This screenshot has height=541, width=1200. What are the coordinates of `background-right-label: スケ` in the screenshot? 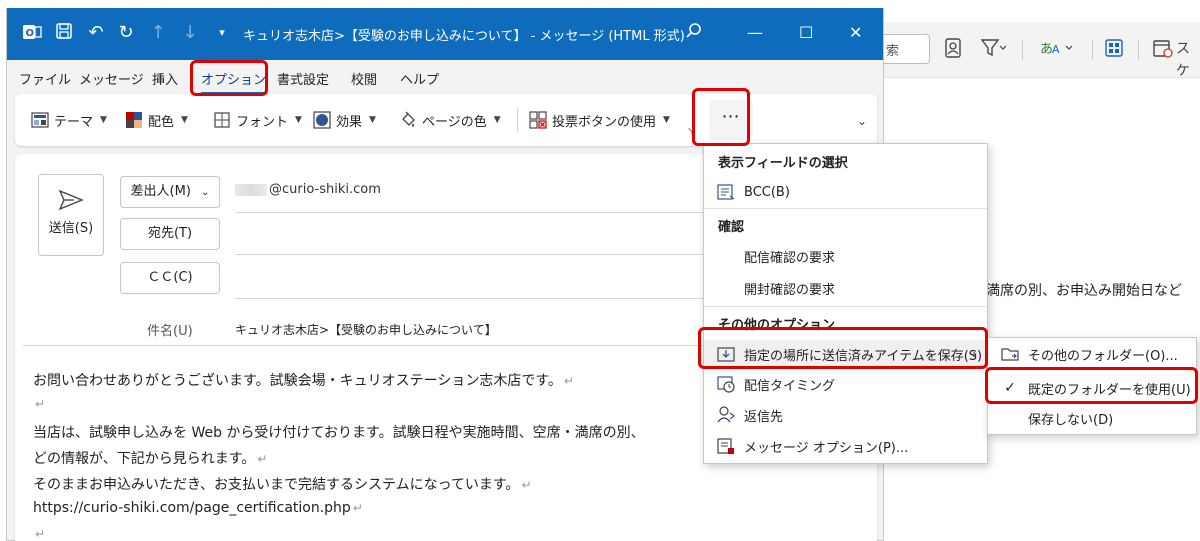 It's located at (1183, 60).